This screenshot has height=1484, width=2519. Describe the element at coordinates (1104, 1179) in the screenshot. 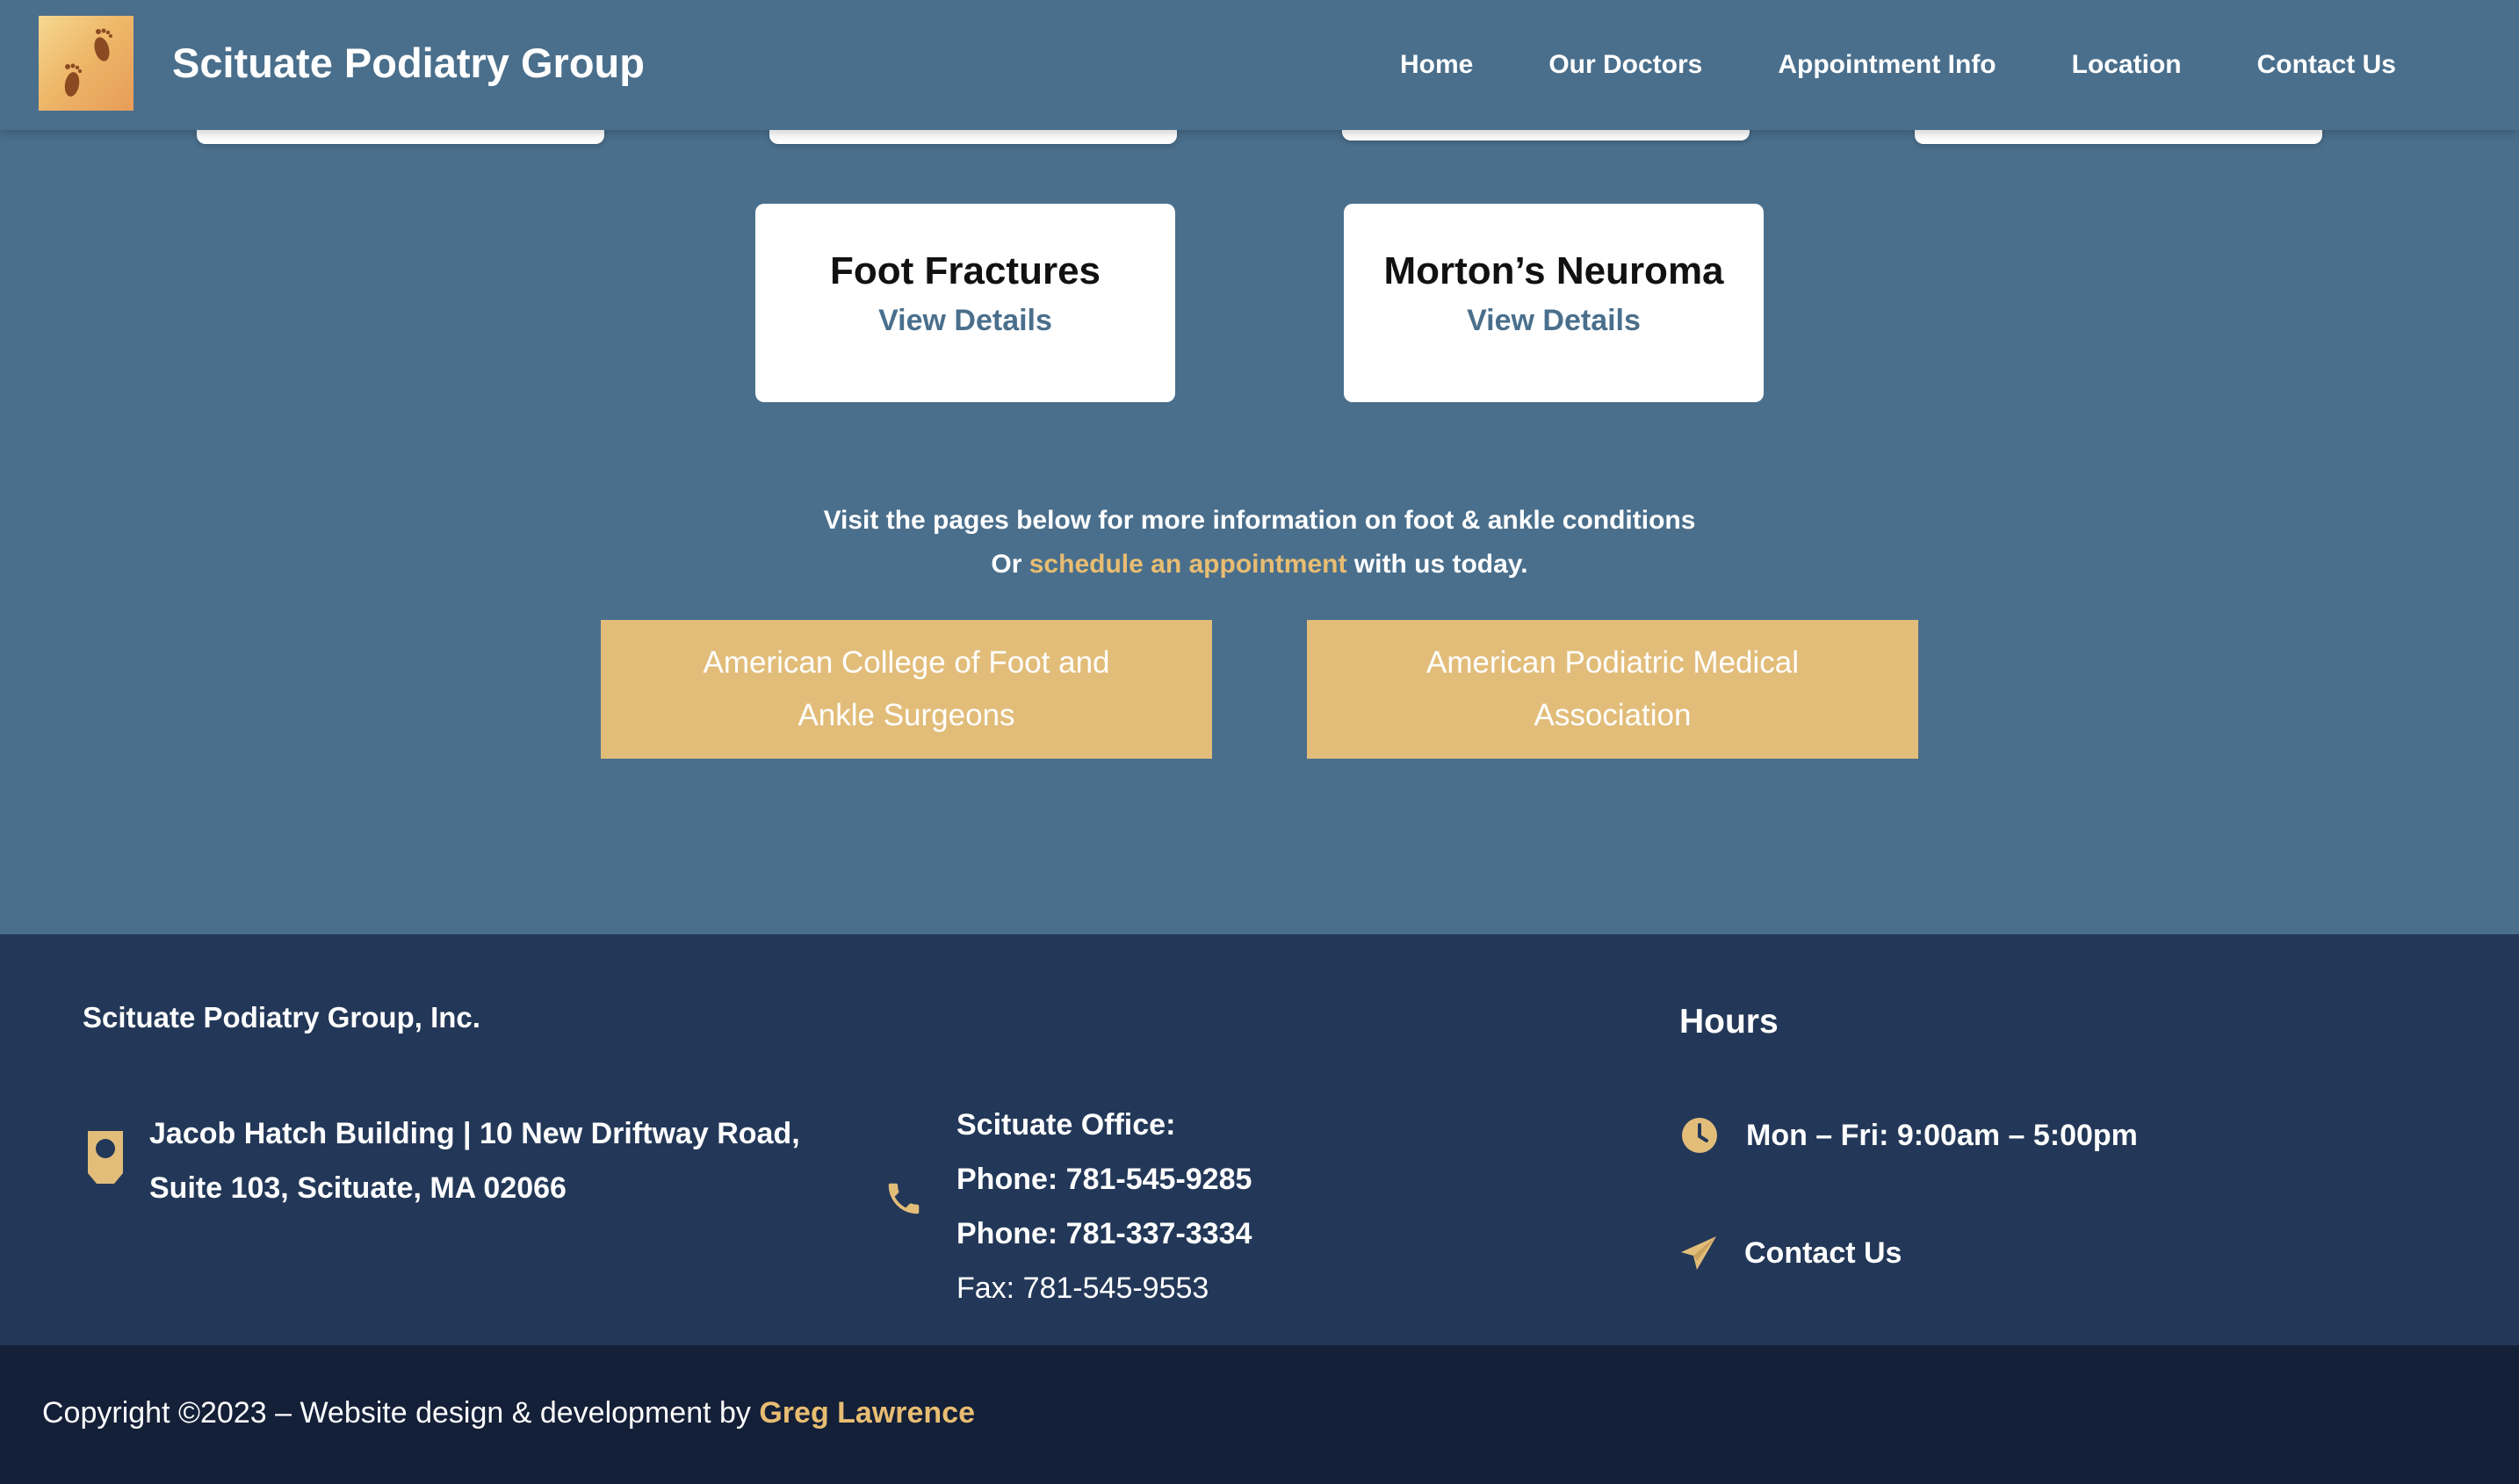

I see `phone-number-1: Phone: 781-545-9285` at that location.